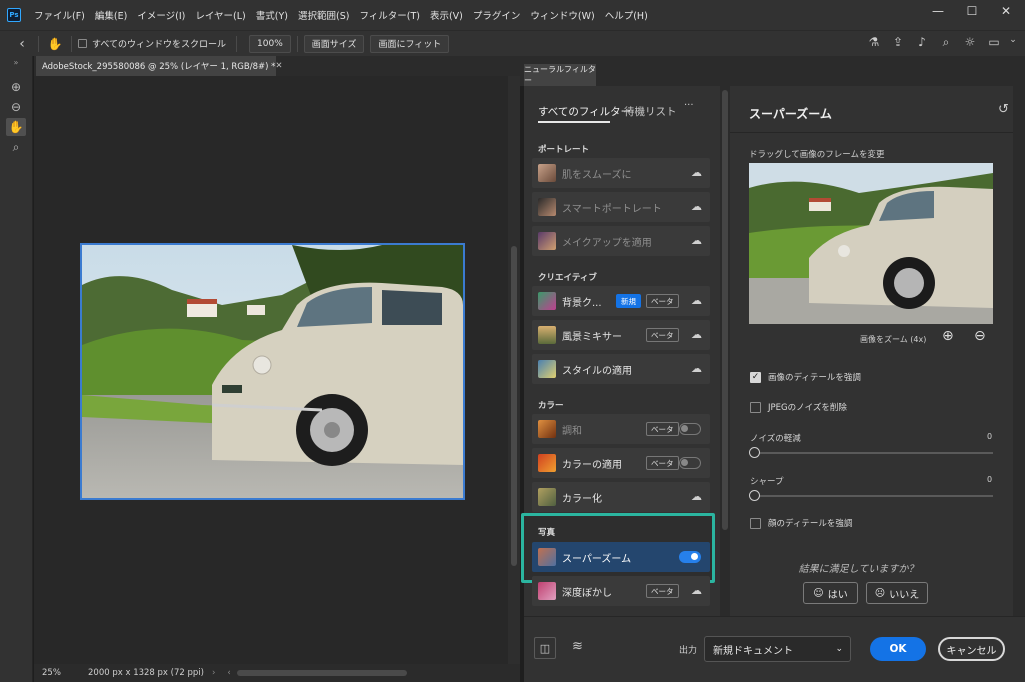 The height and width of the screenshot is (682, 1025). I want to click on back-arrow-icon: ‹, so click(22, 44).